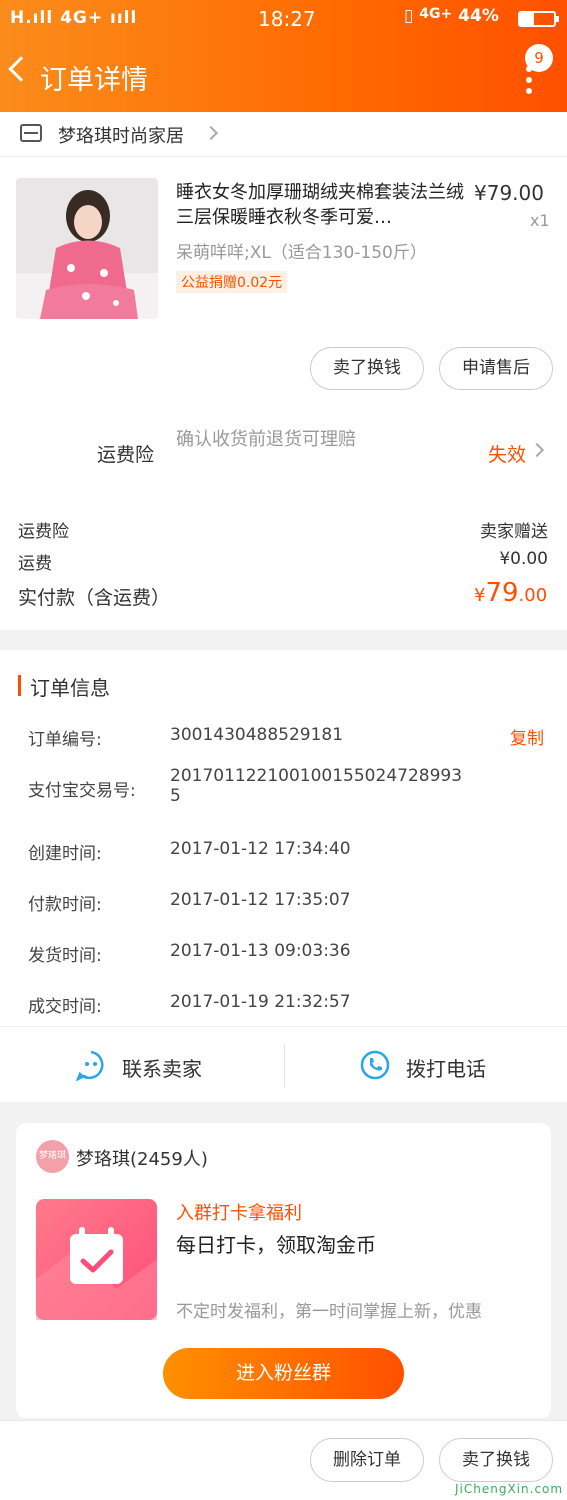 The width and height of the screenshot is (567, 1500). What do you see at coordinates (283, 56) in the screenshot?
I see `header-bar: H.ıll 4G+ ııll 18:27 ▯ 4G+ 44% 订单详情 9` at bounding box center [283, 56].